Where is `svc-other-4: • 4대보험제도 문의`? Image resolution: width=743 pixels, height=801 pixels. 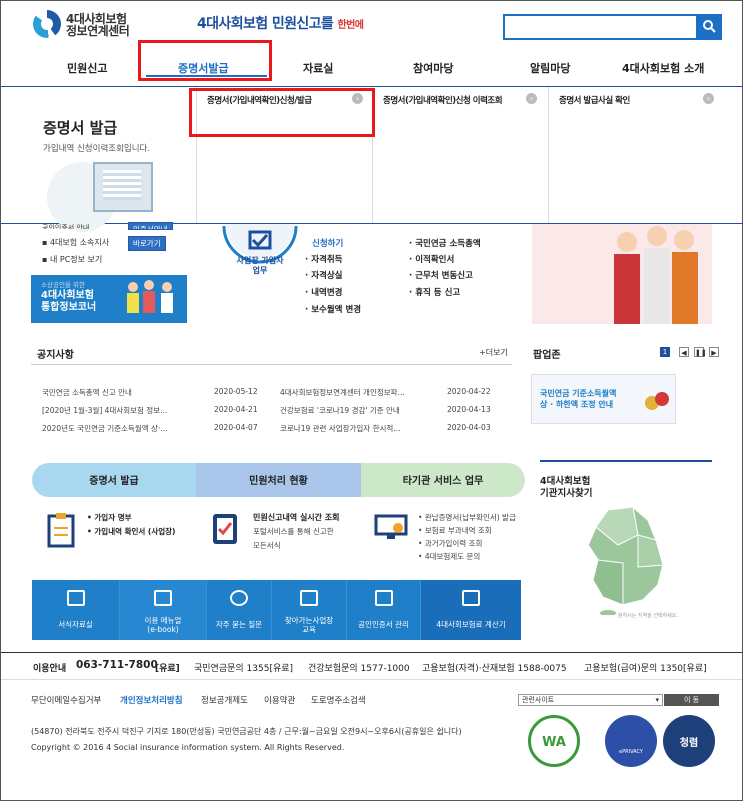 svc-other-4: • 4대보험제도 문의 is located at coordinates (449, 556).